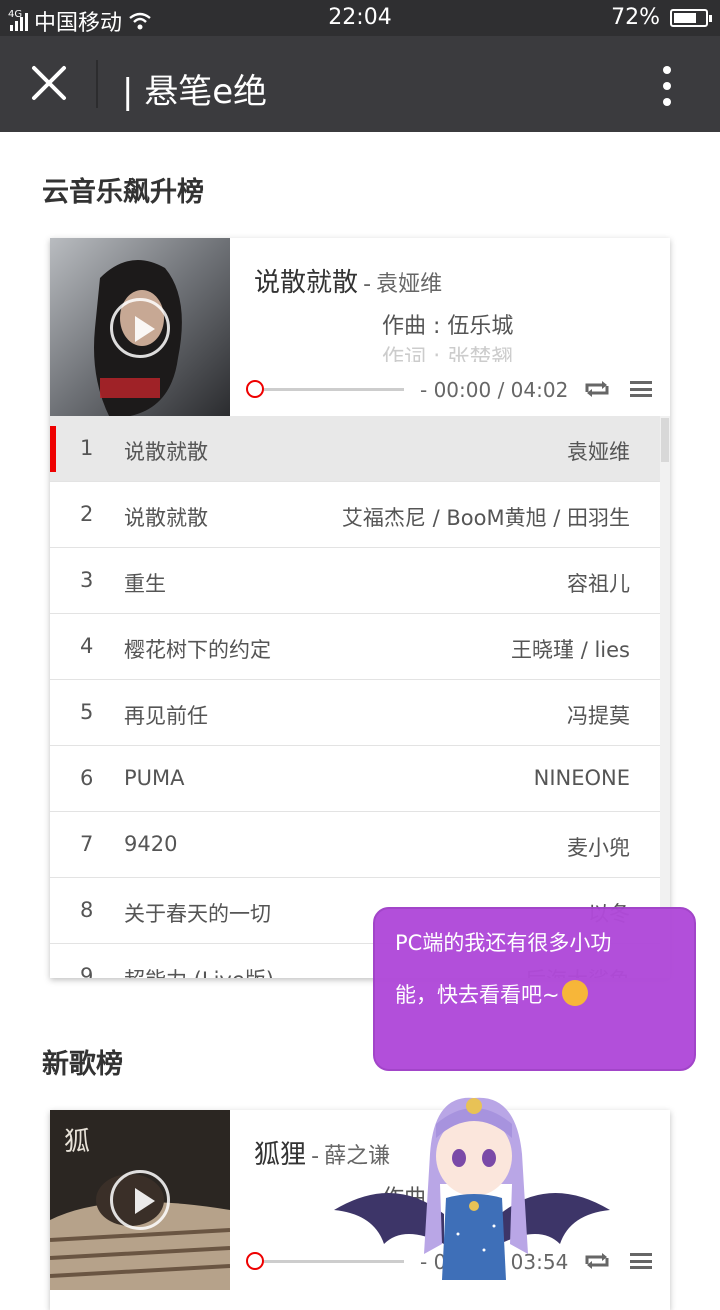 This screenshot has height=1310, width=720. What do you see at coordinates (195, 92) in the screenshot?
I see `page-title: | 悬笔e绝` at bounding box center [195, 92].